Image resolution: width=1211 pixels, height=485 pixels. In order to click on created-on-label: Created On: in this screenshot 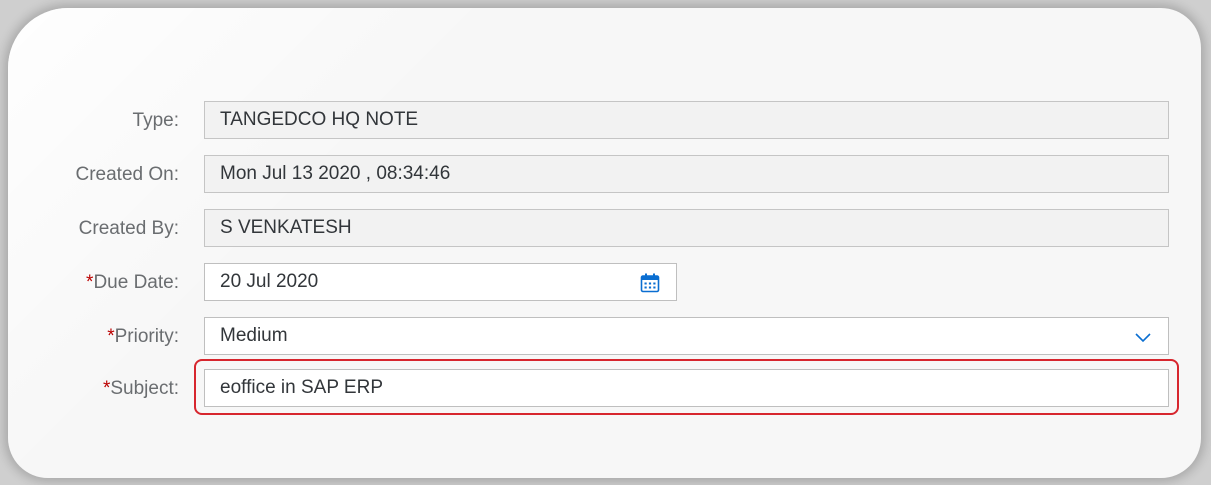, I will do `click(127, 174)`.